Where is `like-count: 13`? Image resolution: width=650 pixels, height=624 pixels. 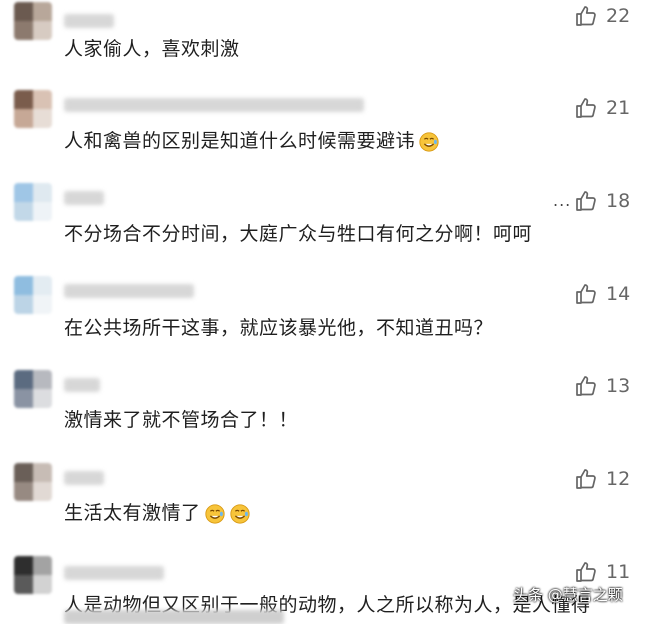 like-count: 13 is located at coordinates (618, 386).